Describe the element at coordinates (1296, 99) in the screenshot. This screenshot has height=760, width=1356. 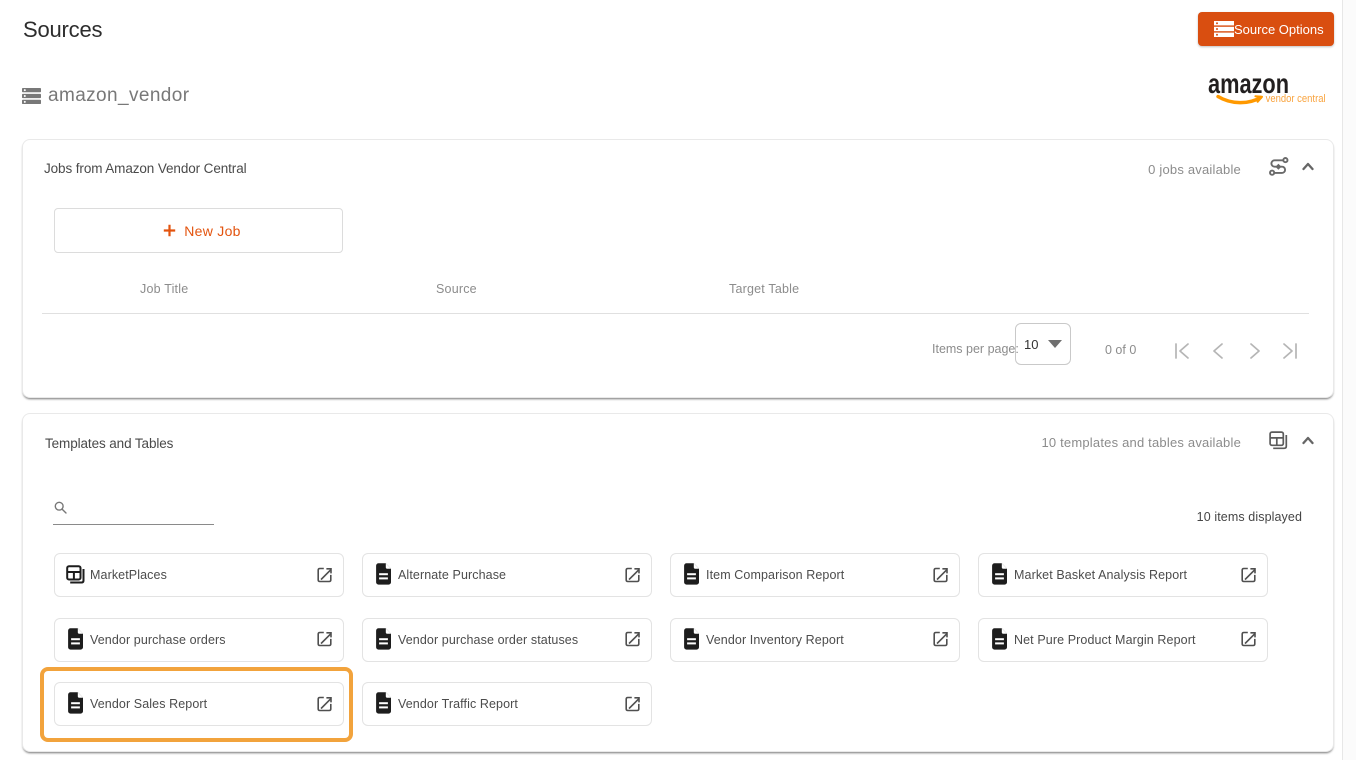
I see `svg-text: vendor central` at that location.